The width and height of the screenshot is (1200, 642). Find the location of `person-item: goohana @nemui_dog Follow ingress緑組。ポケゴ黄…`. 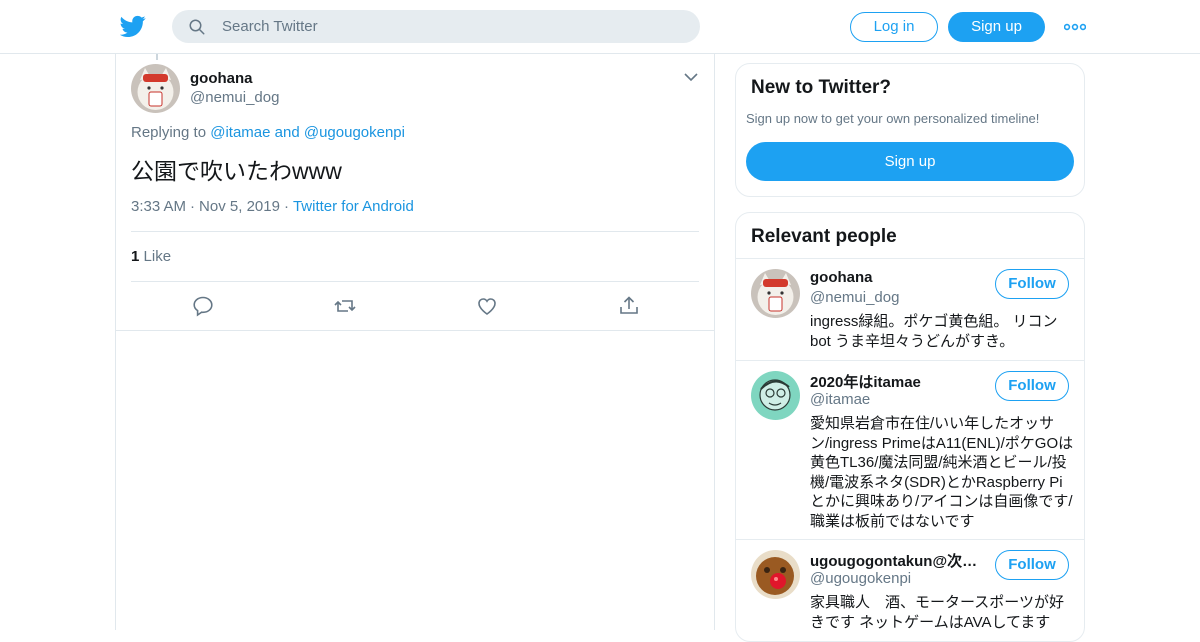

person-item: goohana @nemui_dog Follow ingress緑組。ポケゴ黄… is located at coordinates (910, 309).